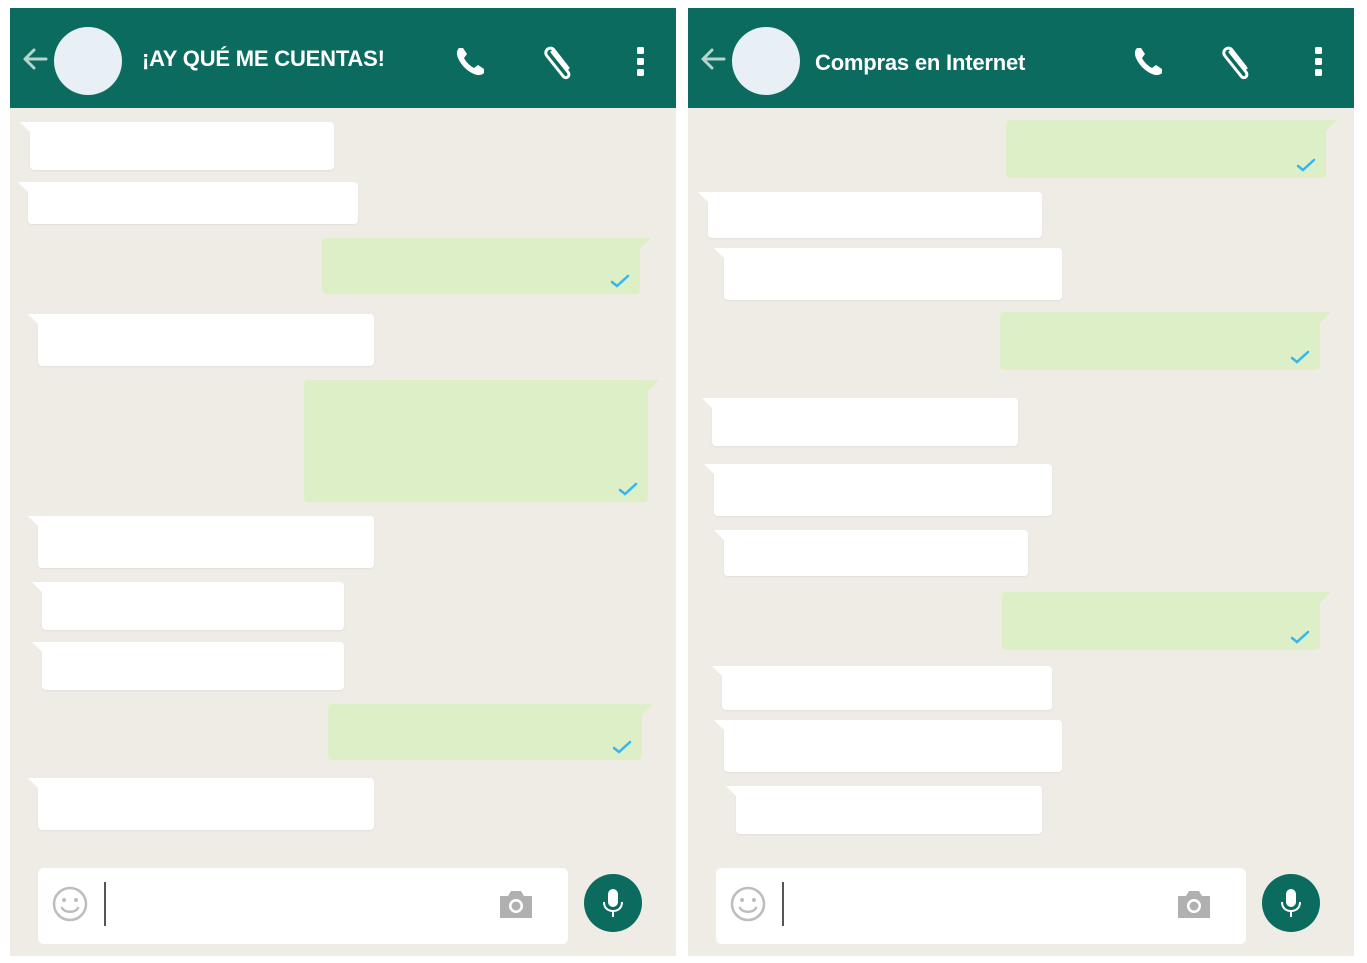 This screenshot has height=963, width=1367. I want to click on chat-title: Compras en Internet, so click(920, 63).